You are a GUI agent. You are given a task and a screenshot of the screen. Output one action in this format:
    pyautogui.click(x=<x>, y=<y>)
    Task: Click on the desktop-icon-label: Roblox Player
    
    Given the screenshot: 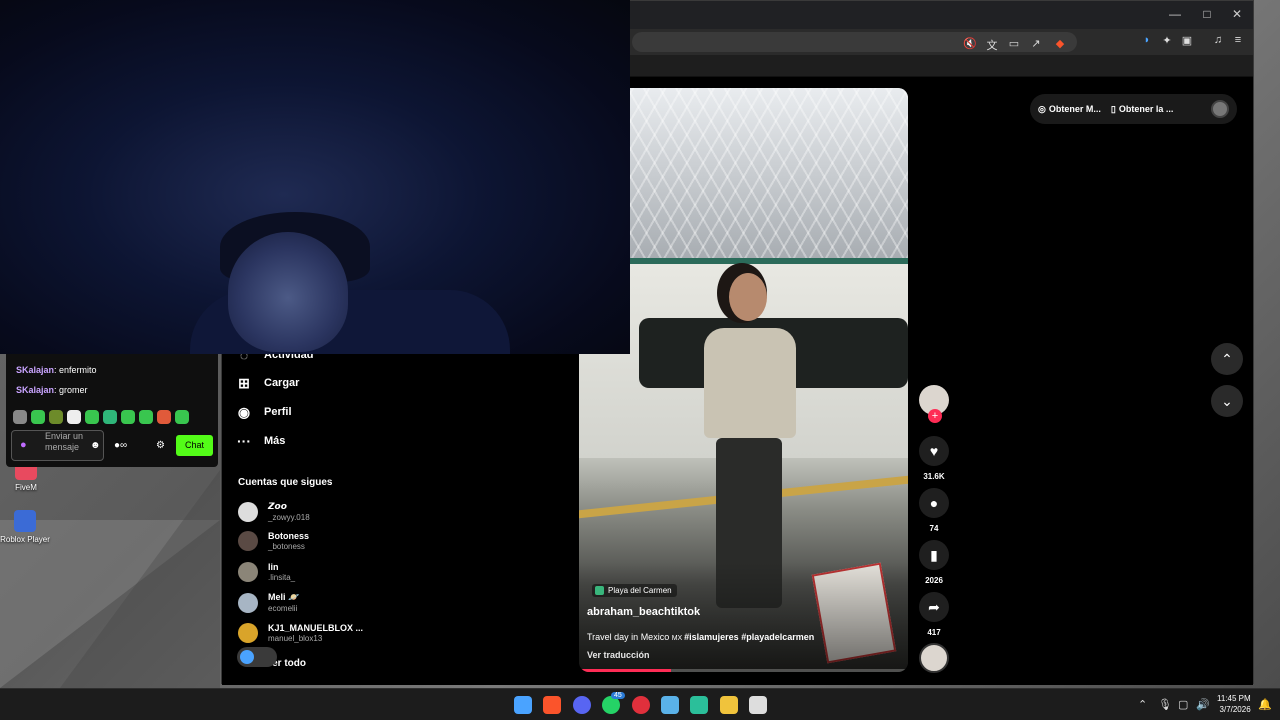 What is the action you would take?
    pyautogui.click(x=25, y=539)
    